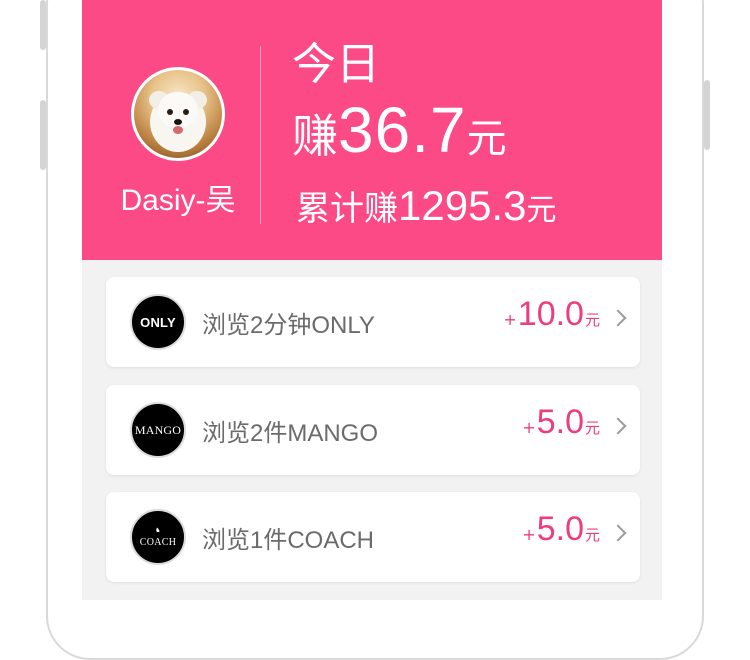  I want to click on mango-logo: MANGO, so click(158, 430).